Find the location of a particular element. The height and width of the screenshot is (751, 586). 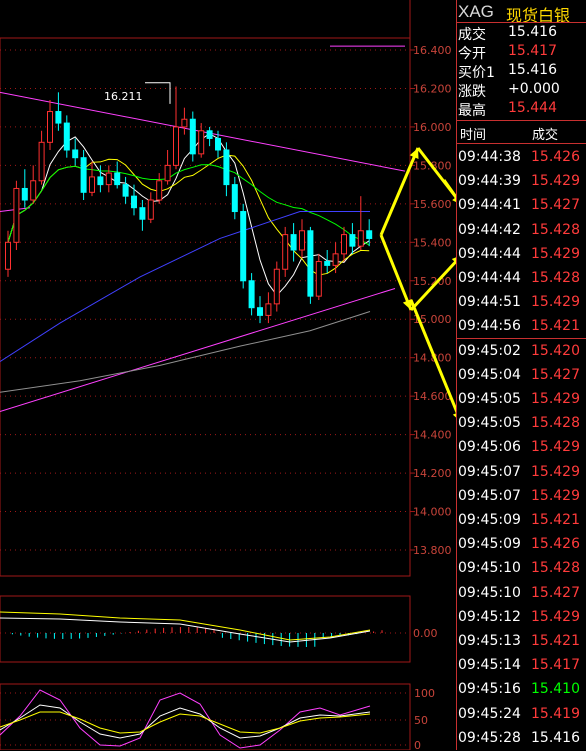

trade-time: 09:45:13 is located at coordinates (489, 641).